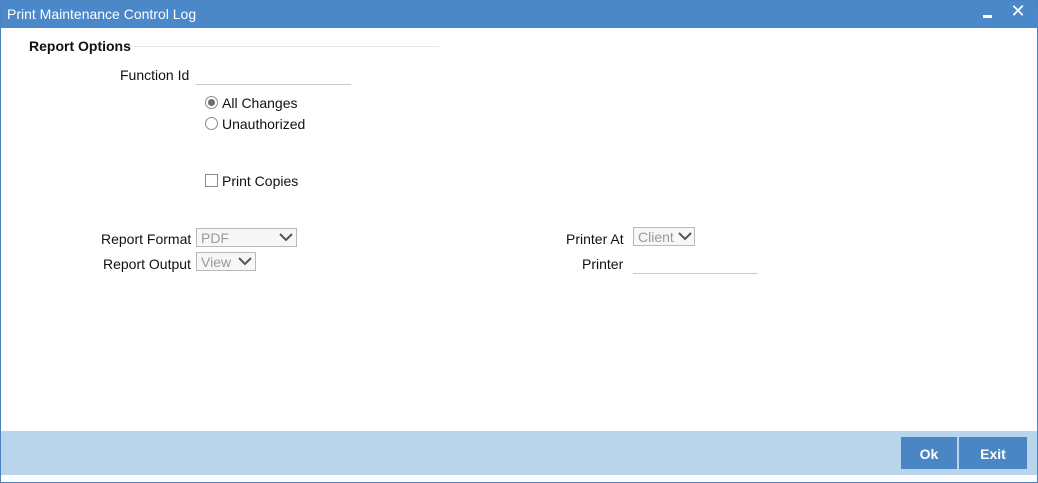 The height and width of the screenshot is (483, 1038). Describe the element at coordinates (656, 237) in the screenshot. I see `printer-at-value: Client` at that location.